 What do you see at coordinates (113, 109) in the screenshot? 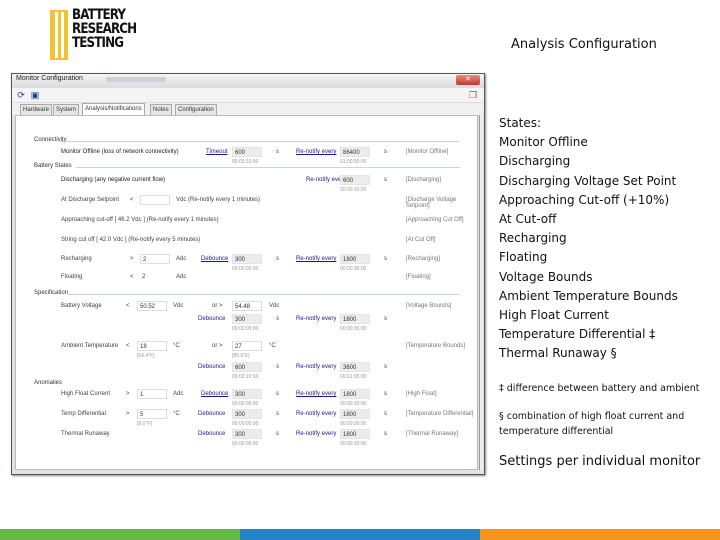
I see `tab-analysis-notifications: Analysis/Notifications` at bounding box center [113, 109].